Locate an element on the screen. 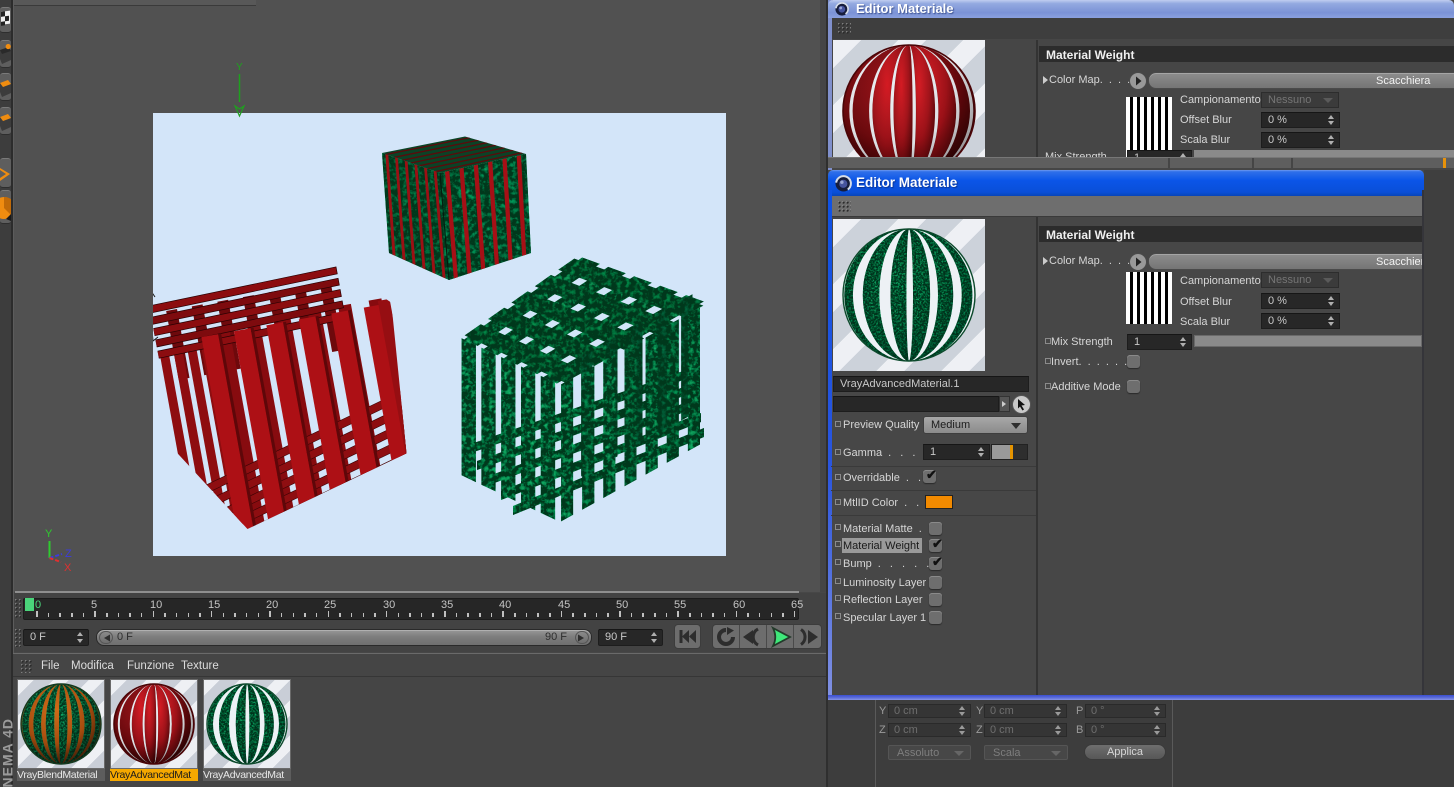 This screenshot has height=787, width=1454. svg-text: Z is located at coordinates (68, 554).